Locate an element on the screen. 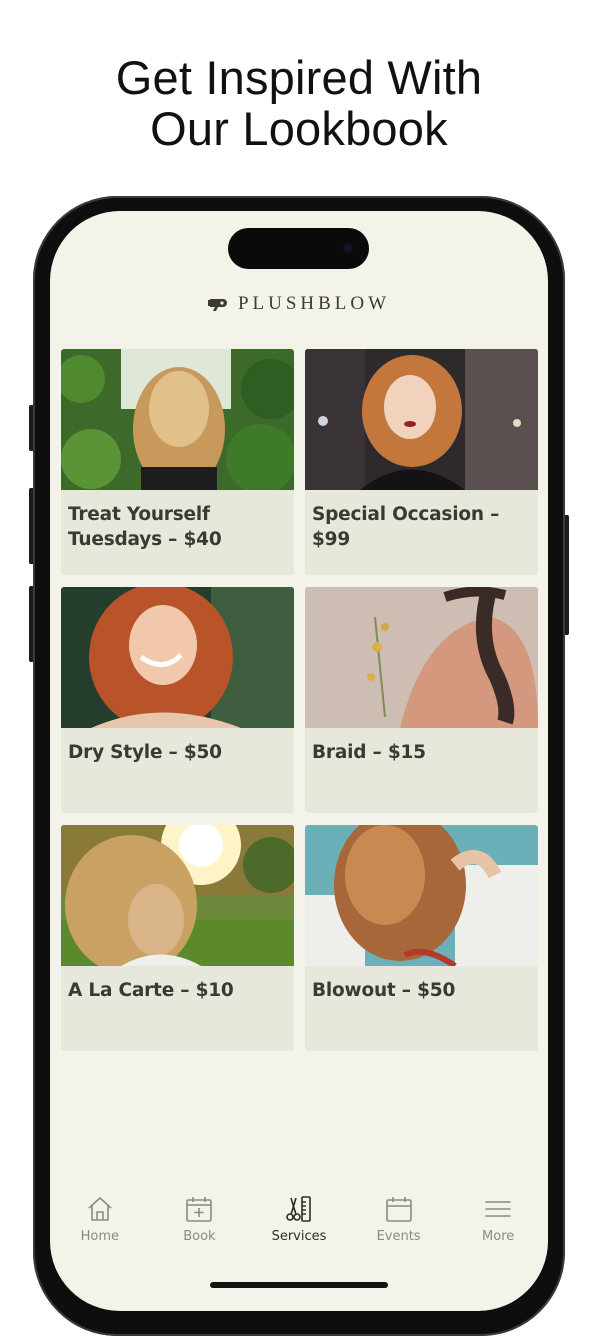 The image size is (598, 1336). lookbook-card-dry-style: Dry Style – $50 is located at coordinates (177, 700).